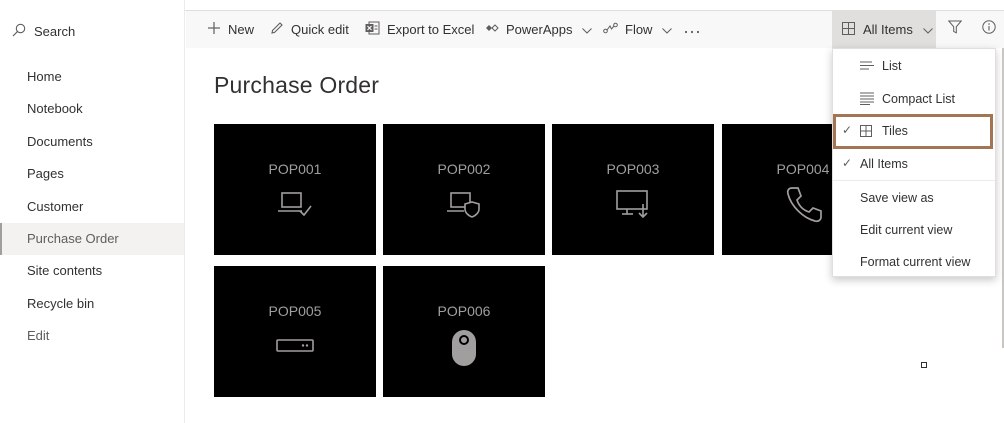  I want to click on ellipsis-icon, so click(692, 29).